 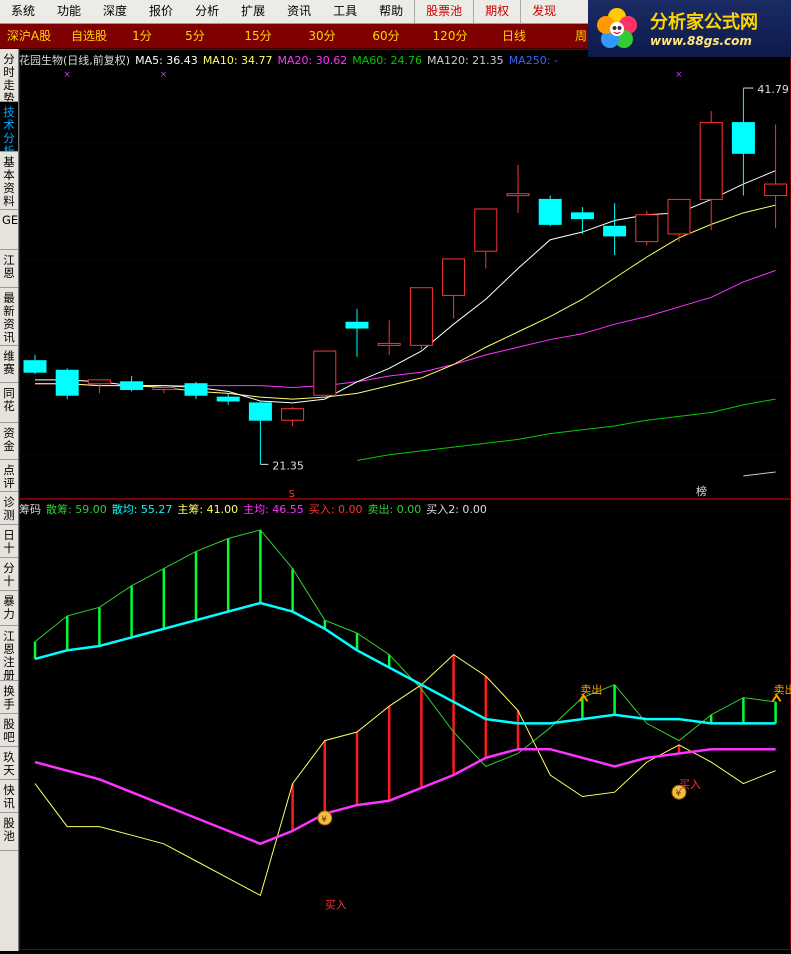 What do you see at coordinates (533, 60) in the screenshot?
I see `ma250-label: MA250: -` at bounding box center [533, 60].